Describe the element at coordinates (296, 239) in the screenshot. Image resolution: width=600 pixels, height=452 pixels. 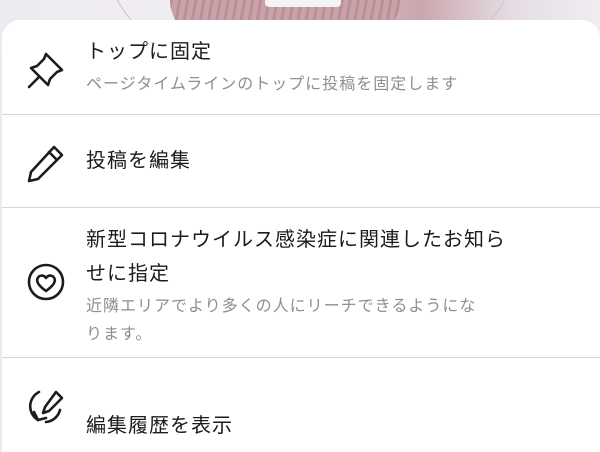
I see `covid-announcement-title: 新型コロナウイルス感染症に関連したお知ら` at that location.